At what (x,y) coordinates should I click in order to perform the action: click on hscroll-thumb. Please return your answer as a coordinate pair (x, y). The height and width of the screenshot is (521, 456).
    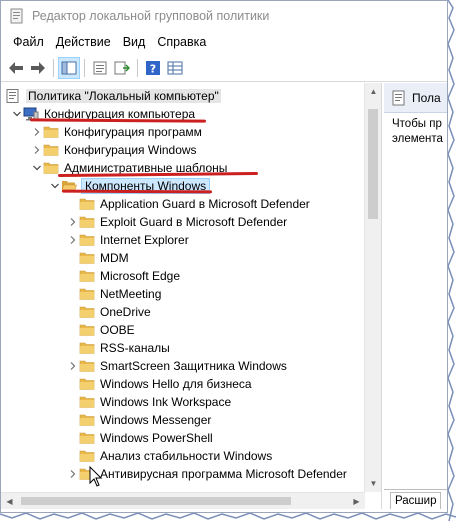
    Looking at the image, I should click on (156, 501).